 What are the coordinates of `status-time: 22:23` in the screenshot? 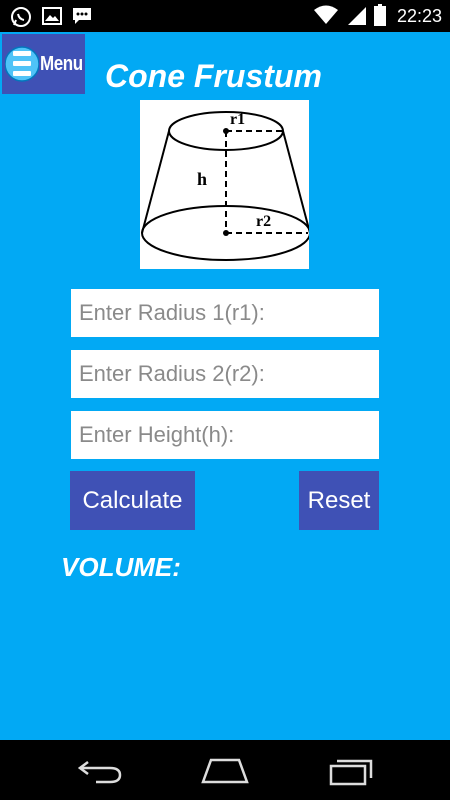 It's located at (419, 16).